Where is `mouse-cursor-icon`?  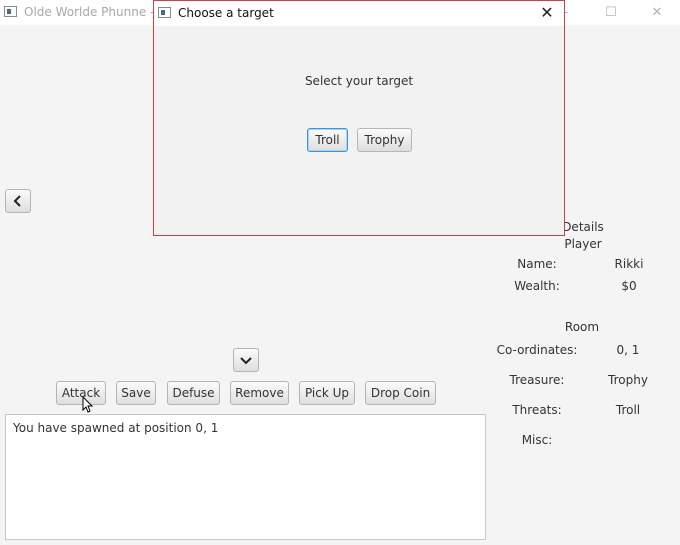
mouse-cursor-icon is located at coordinates (88, 404).